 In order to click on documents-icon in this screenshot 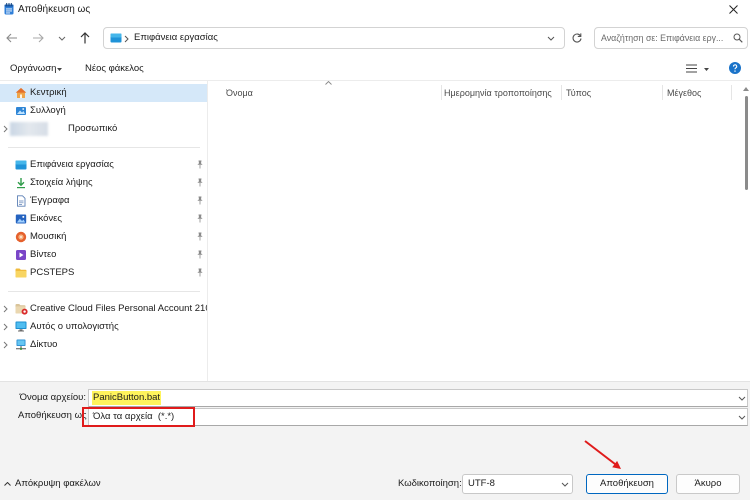, I will do `click(21, 201)`.